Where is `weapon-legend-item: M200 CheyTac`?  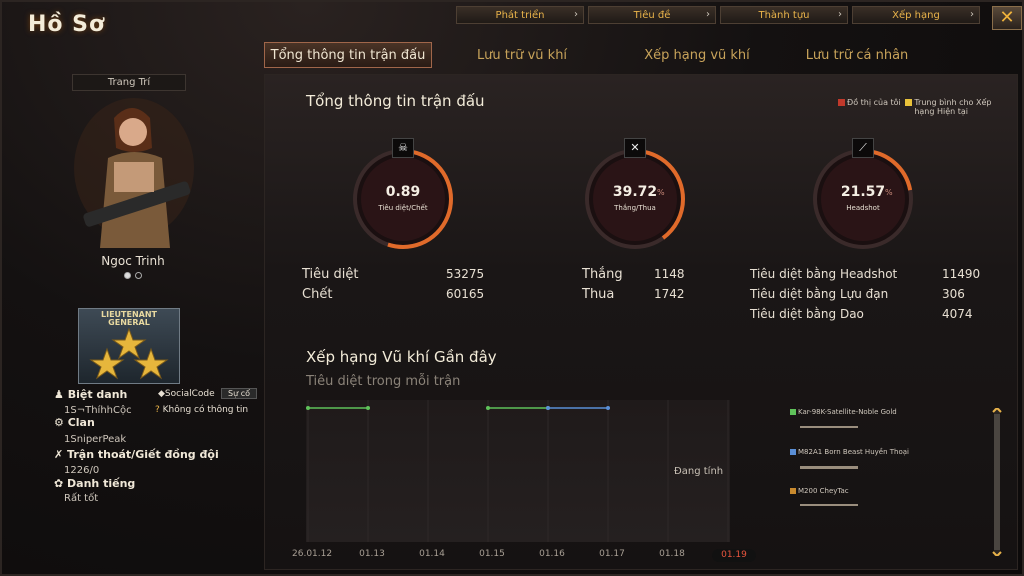
weapon-legend-item: M200 CheyTac is located at coordinates (819, 491).